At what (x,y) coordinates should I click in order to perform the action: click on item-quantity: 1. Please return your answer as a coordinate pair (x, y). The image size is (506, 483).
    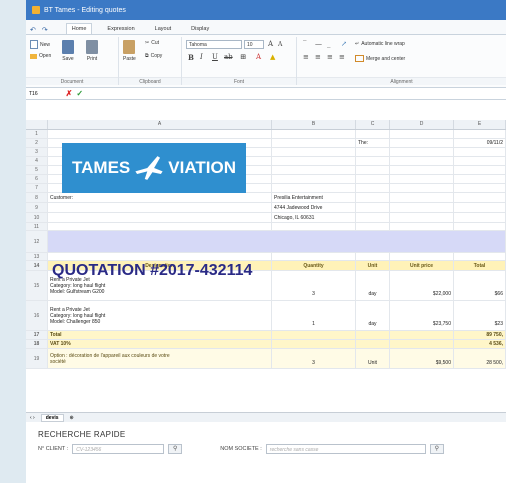
    Looking at the image, I should click on (314, 315).